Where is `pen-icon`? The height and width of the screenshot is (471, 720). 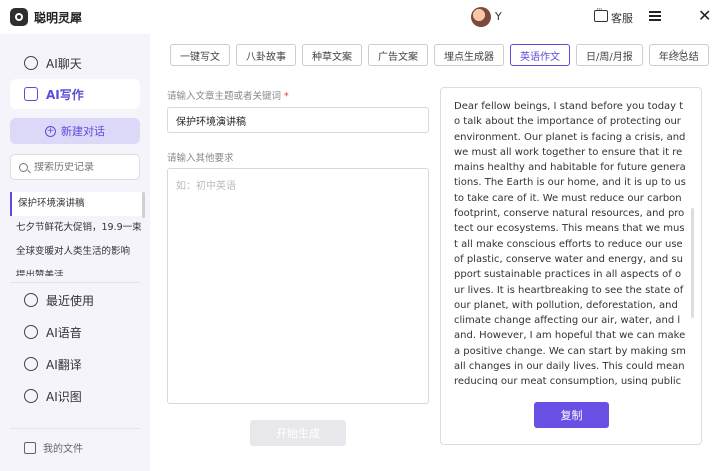 pen-icon is located at coordinates (31, 94).